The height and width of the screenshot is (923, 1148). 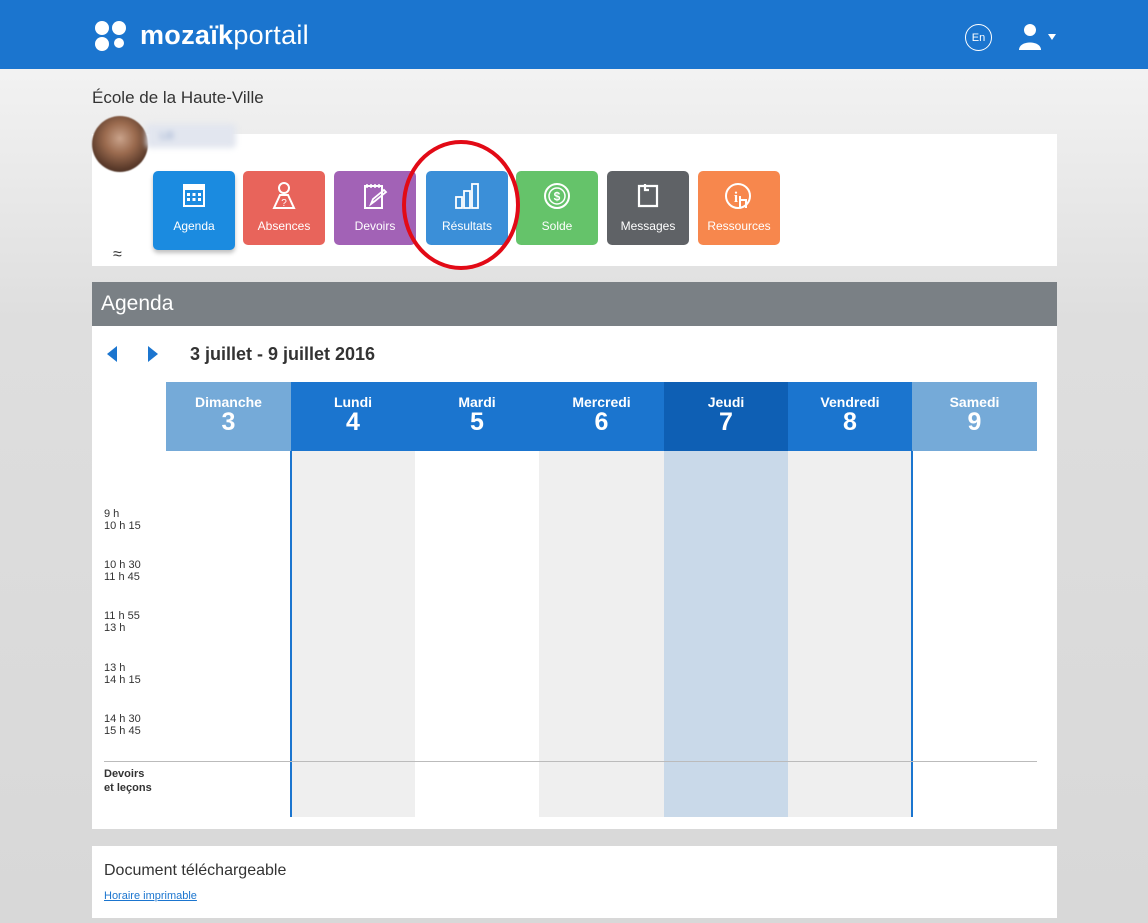 What do you see at coordinates (601, 422) in the screenshot?
I see `day-number: 6` at bounding box center [601, 422].